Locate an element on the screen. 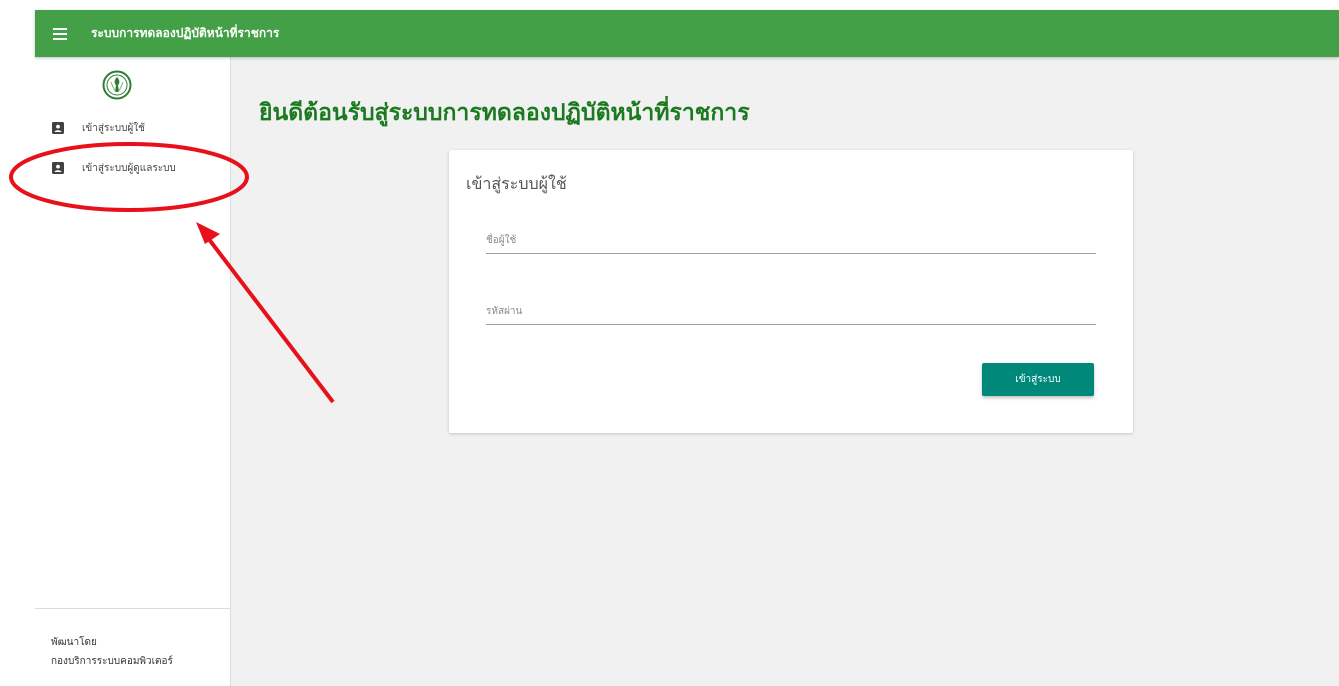 The height and width of the screenshot is (686, 1339). login-button: เข้าสู่ระบบ is located at coordinates (1038, 379).